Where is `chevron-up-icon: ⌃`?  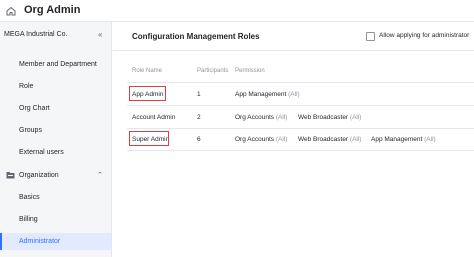 chevron-up-icon: ⌃ is located at coordinates (100, 175).